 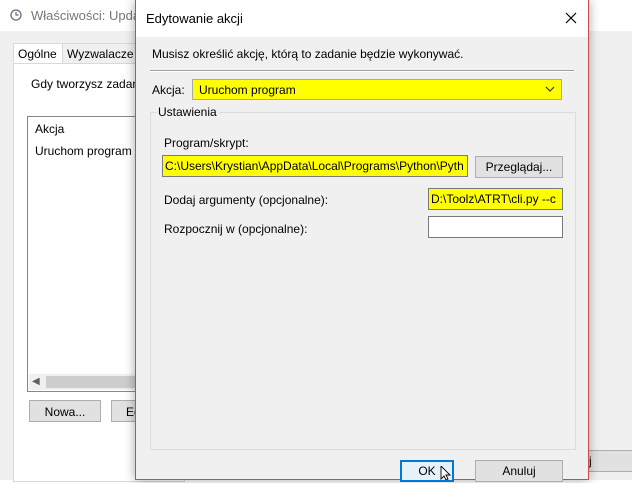 I want to click on cancel-button: Anuluj, so click(x=519, y=471).